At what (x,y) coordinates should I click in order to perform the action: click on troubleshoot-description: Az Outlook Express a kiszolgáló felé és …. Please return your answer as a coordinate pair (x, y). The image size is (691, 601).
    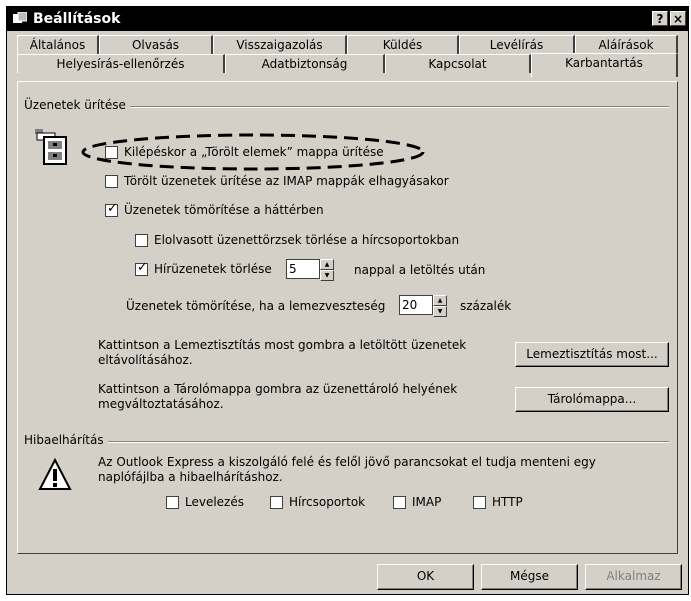
    Looking at the image, I should click on (347, 469).